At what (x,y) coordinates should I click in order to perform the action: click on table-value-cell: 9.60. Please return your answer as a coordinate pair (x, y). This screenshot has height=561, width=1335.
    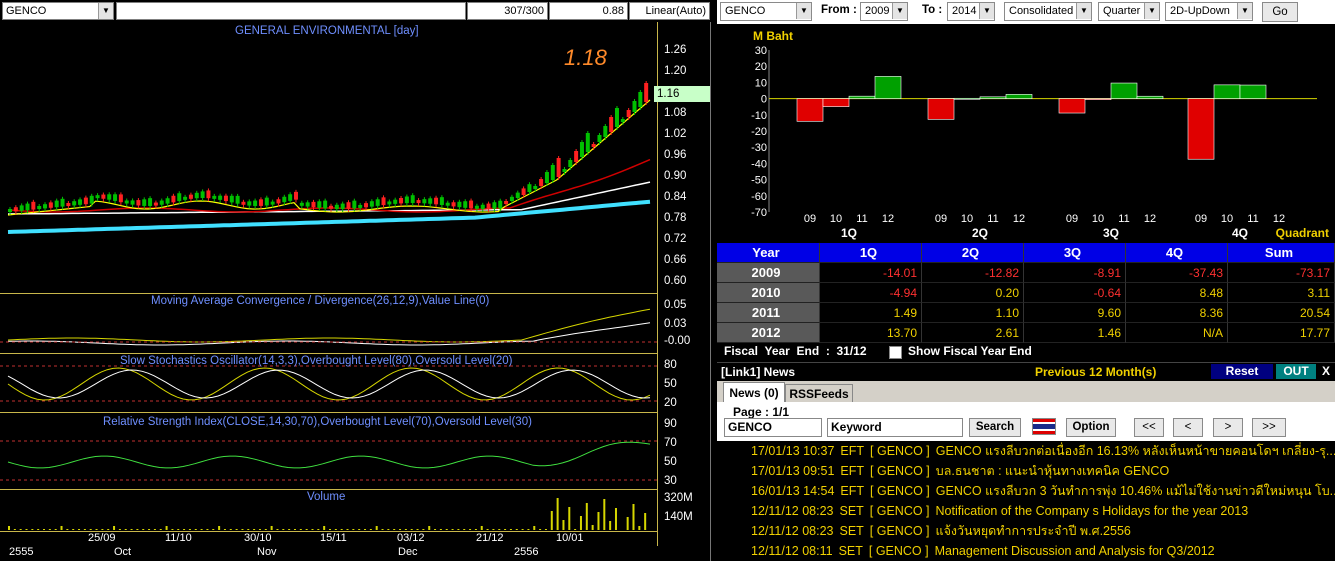
    Looking at the image, I should click on (1075, 313).